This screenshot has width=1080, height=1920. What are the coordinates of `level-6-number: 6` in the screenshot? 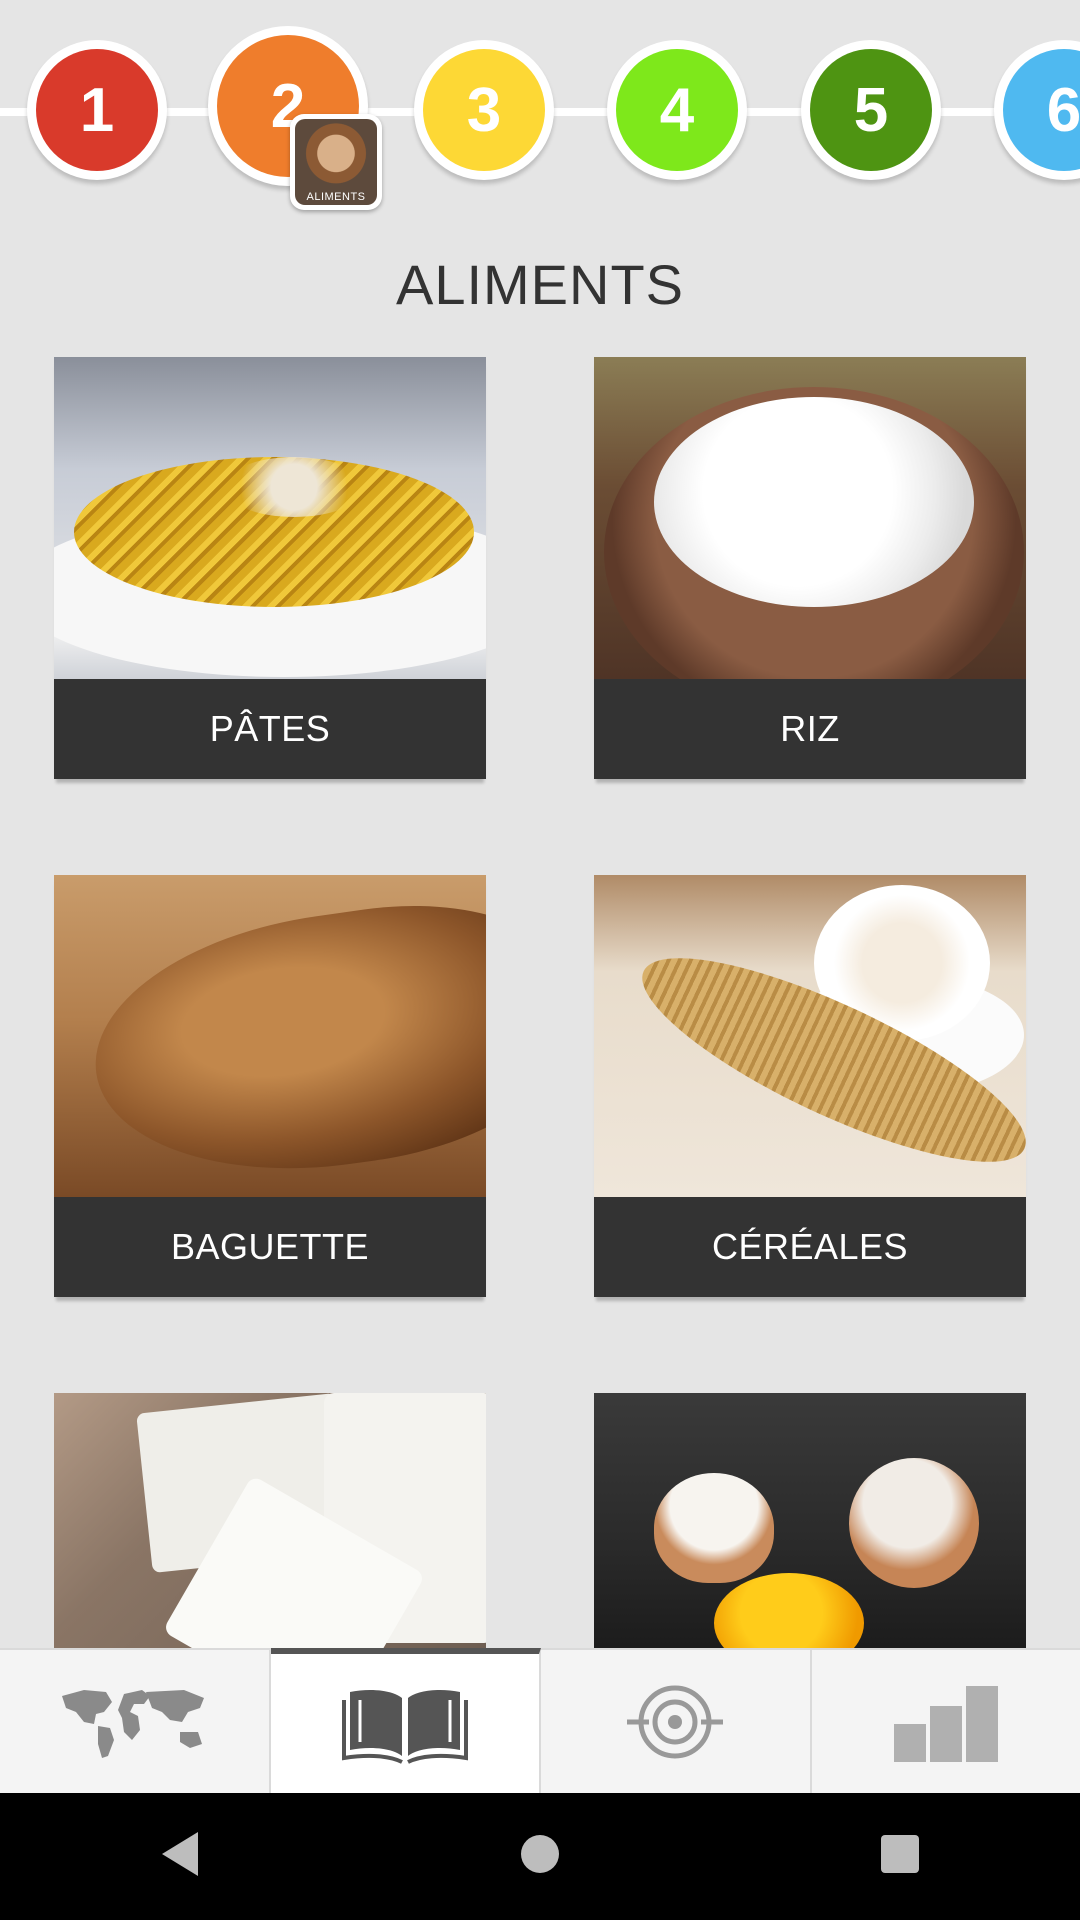 It's located at (1041, 110).